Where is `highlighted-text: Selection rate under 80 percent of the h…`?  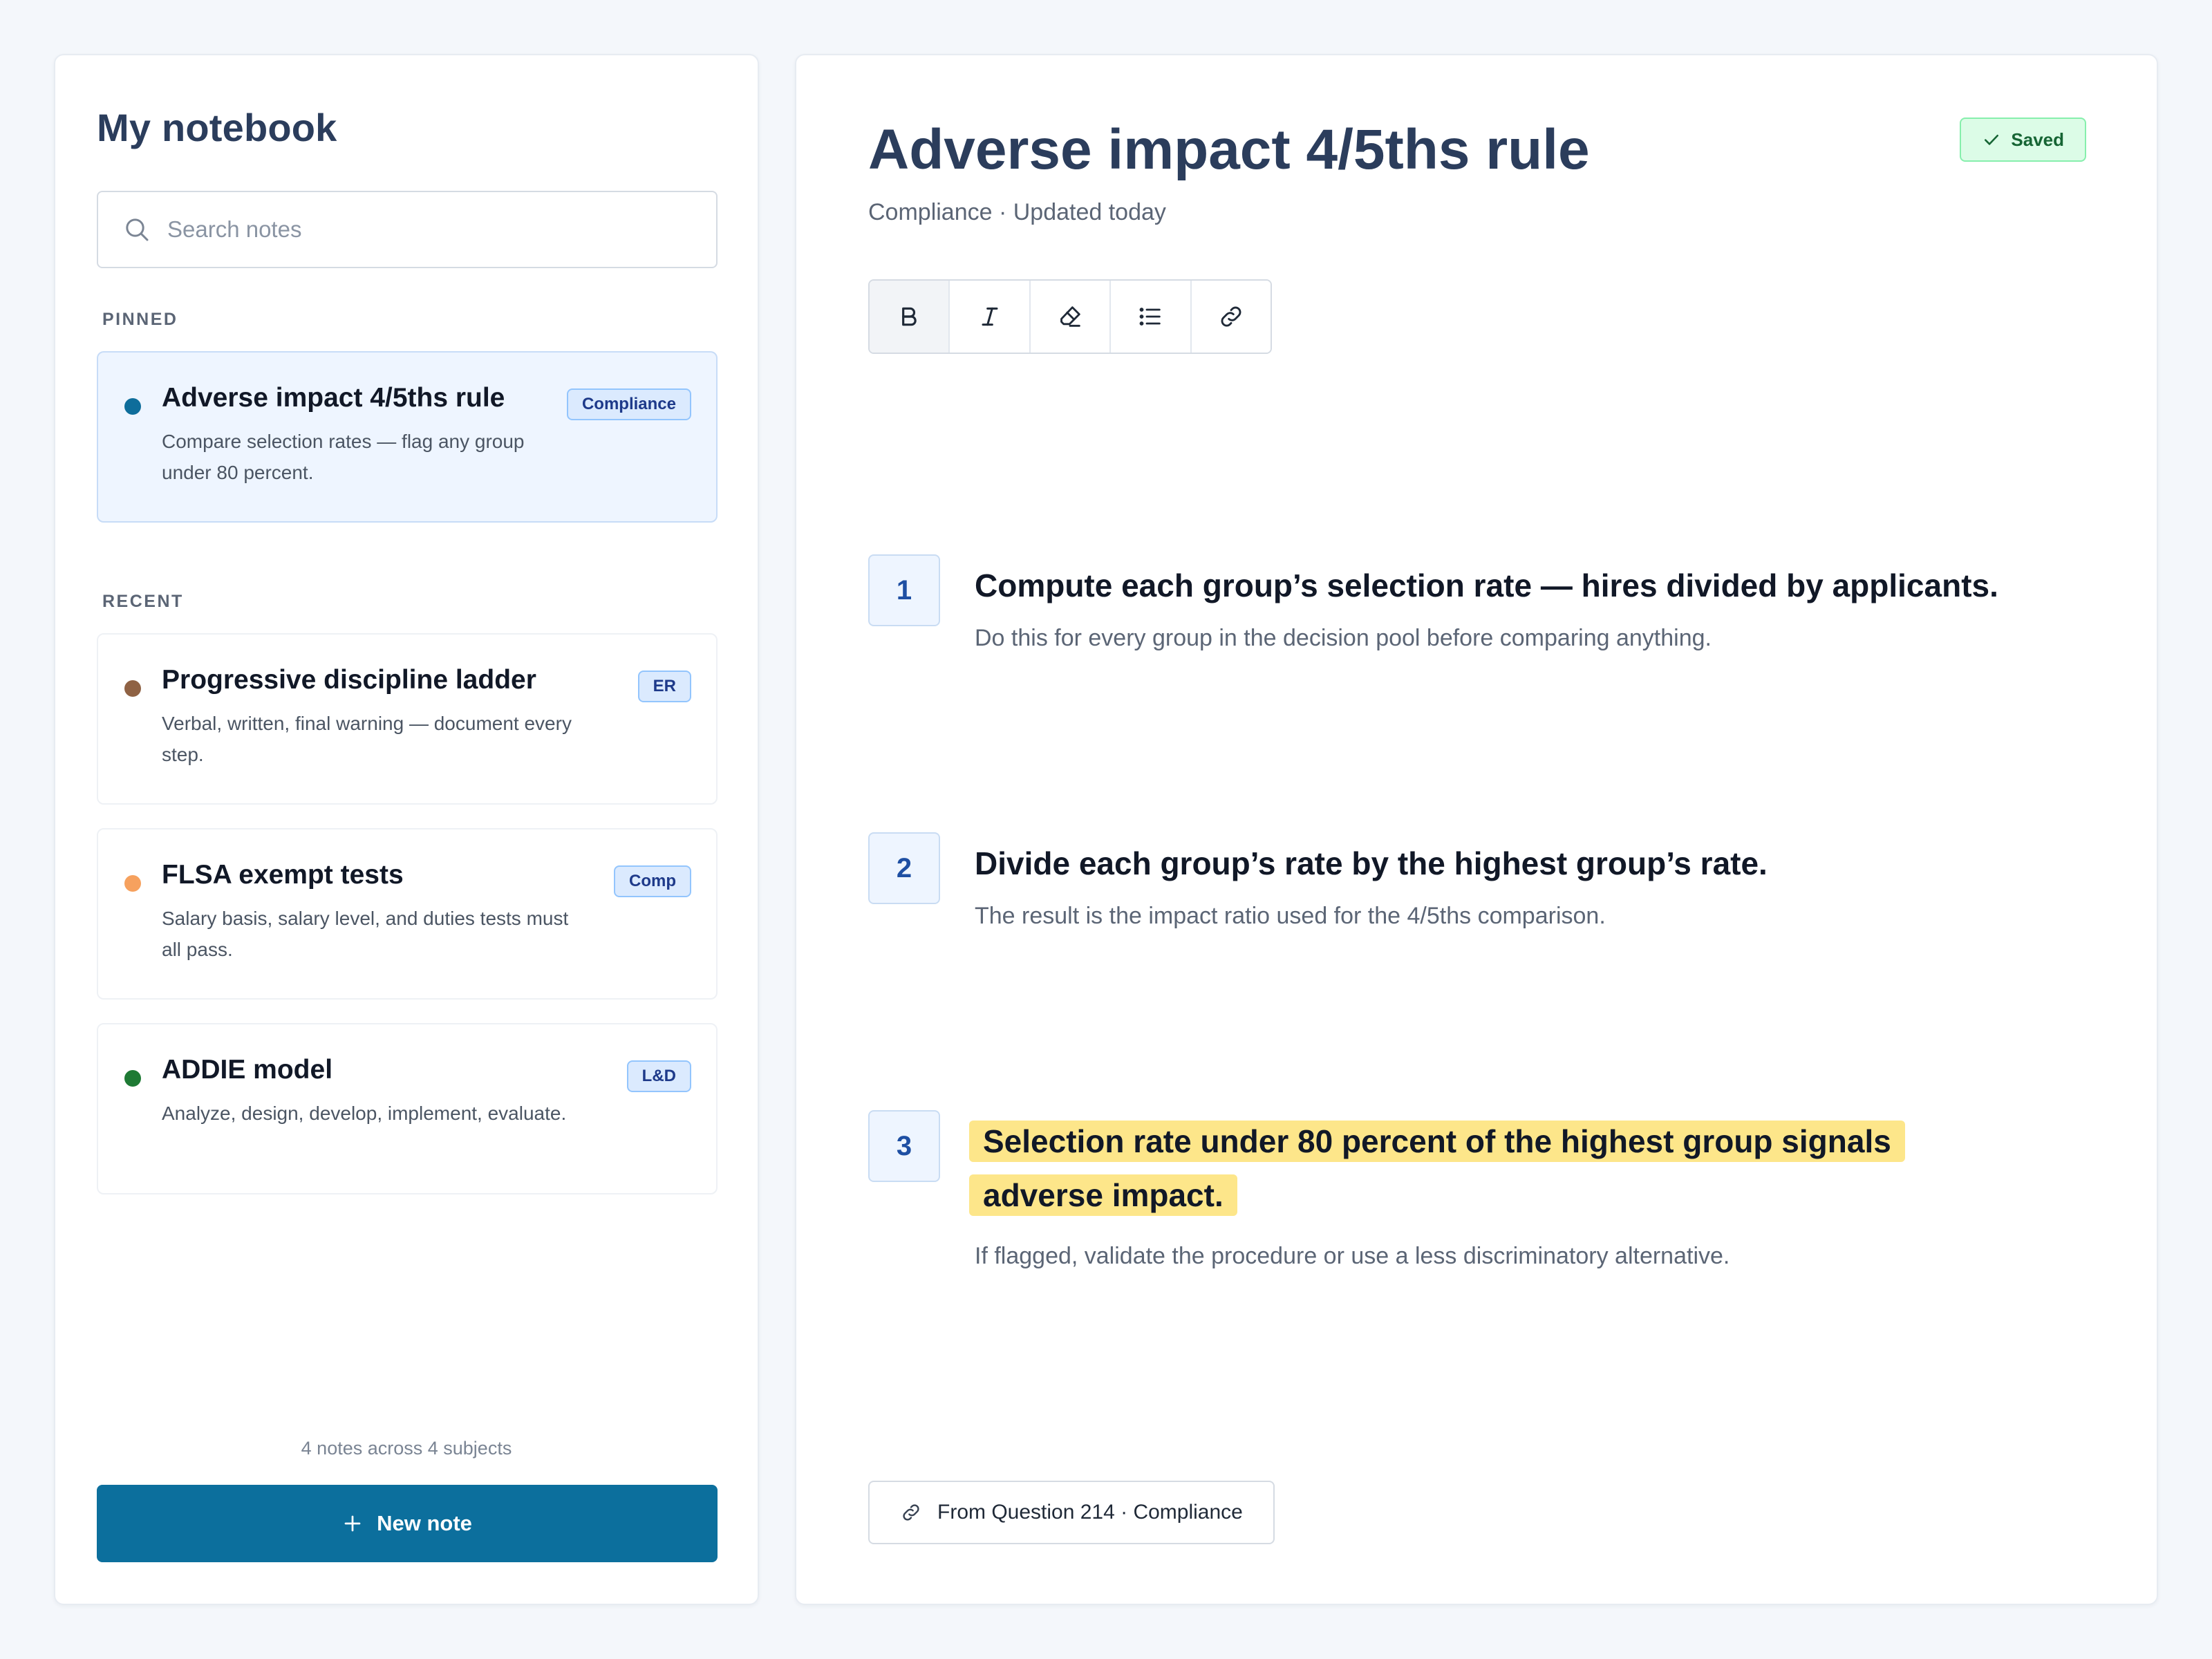
highlighted-text: Selection rate under 80 percent of the h… is located at coordinates (1437, 1168).